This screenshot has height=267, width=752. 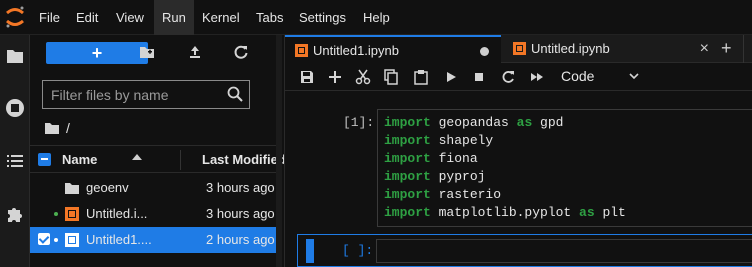 What do you see at coordinates (322, 17) in the screenshot?
I see `menu-settings: Settings` at bounding box center [322, 17].